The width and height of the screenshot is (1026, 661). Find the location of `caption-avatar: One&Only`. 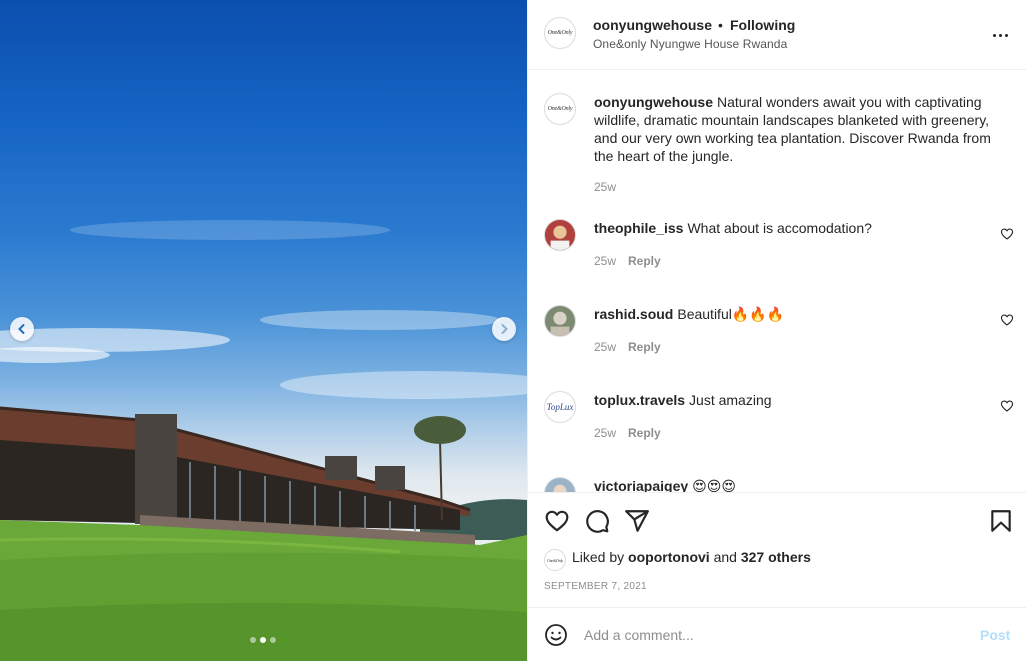

caption-avatar: One&Only is located at coordinates (560, 109).